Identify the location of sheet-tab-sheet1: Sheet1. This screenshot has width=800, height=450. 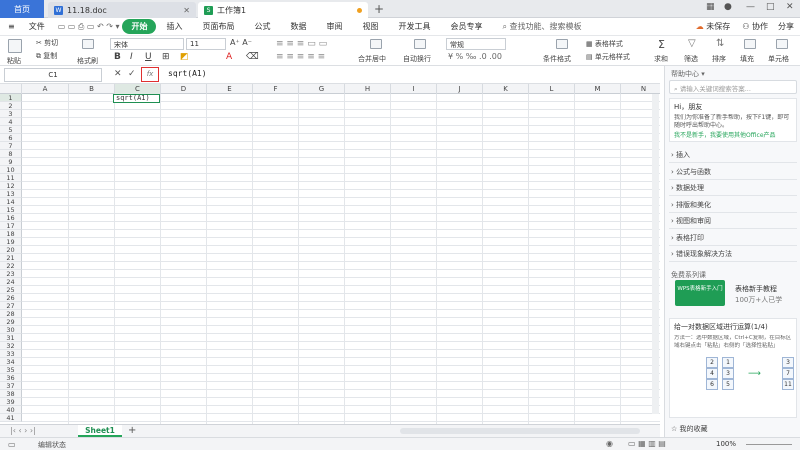
(100, 431).